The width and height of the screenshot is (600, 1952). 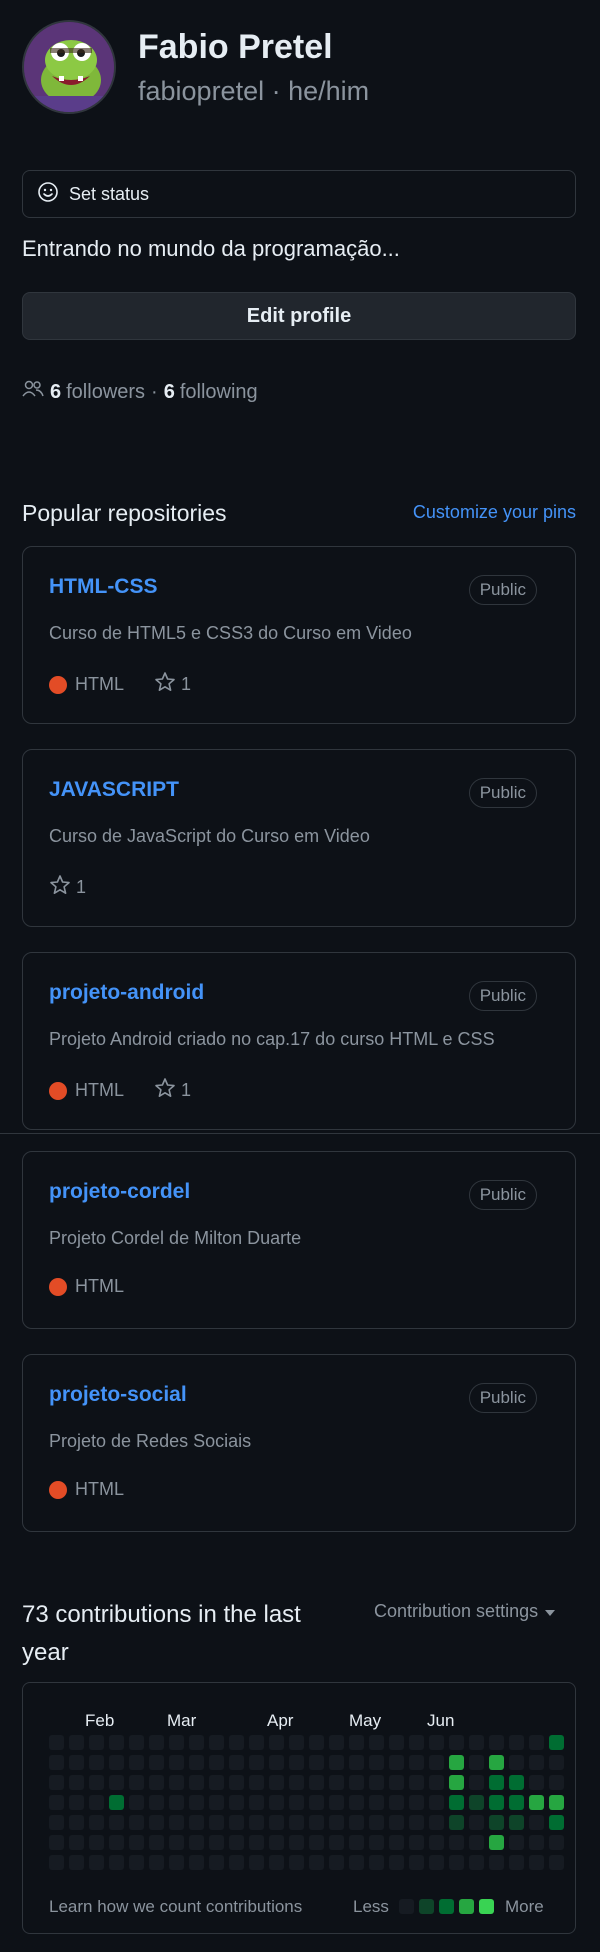 What do you see at coordinates (486, 512) in the screenshot?
I see `customize-pins-link: Customize your pins` at bounding box center [486, 512].